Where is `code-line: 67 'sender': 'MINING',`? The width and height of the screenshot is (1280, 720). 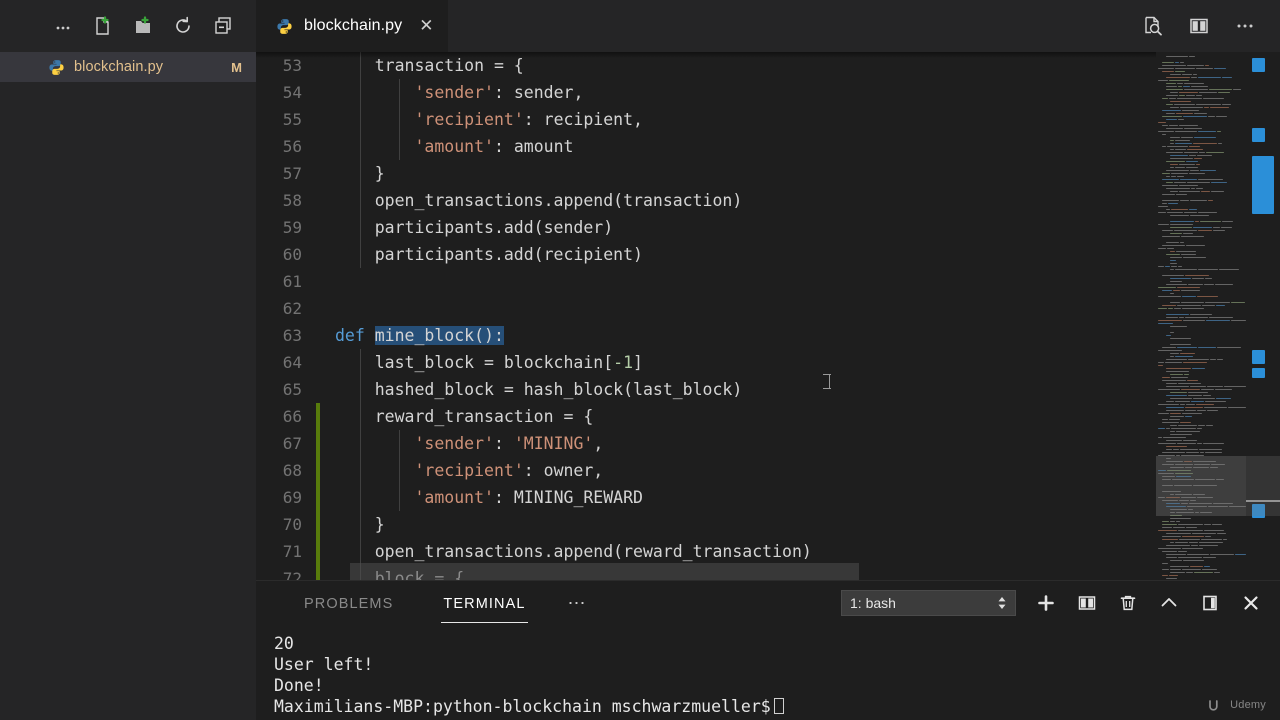 code-line: 67 'sender': 'MINING', is located at coordinates (768, 443).